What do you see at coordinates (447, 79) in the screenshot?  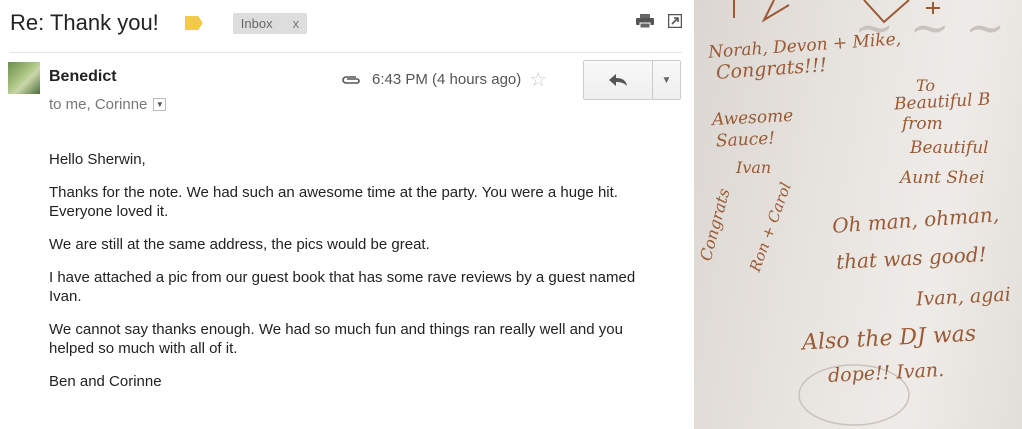 I see `message-time: 6:43 PM (4 hours ago)` at bounding box center [447, 79].